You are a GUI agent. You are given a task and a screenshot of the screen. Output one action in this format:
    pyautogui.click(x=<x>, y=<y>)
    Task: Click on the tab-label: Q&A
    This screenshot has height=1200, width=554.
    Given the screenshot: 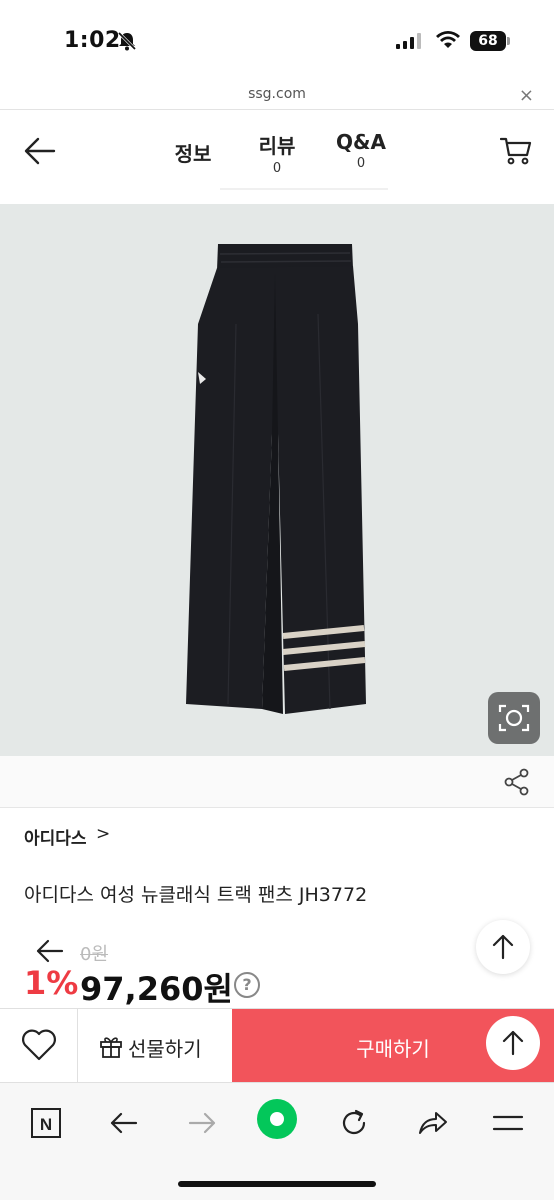 What is the action you would take?
    pyautogui.click(x=361, y=142)
    